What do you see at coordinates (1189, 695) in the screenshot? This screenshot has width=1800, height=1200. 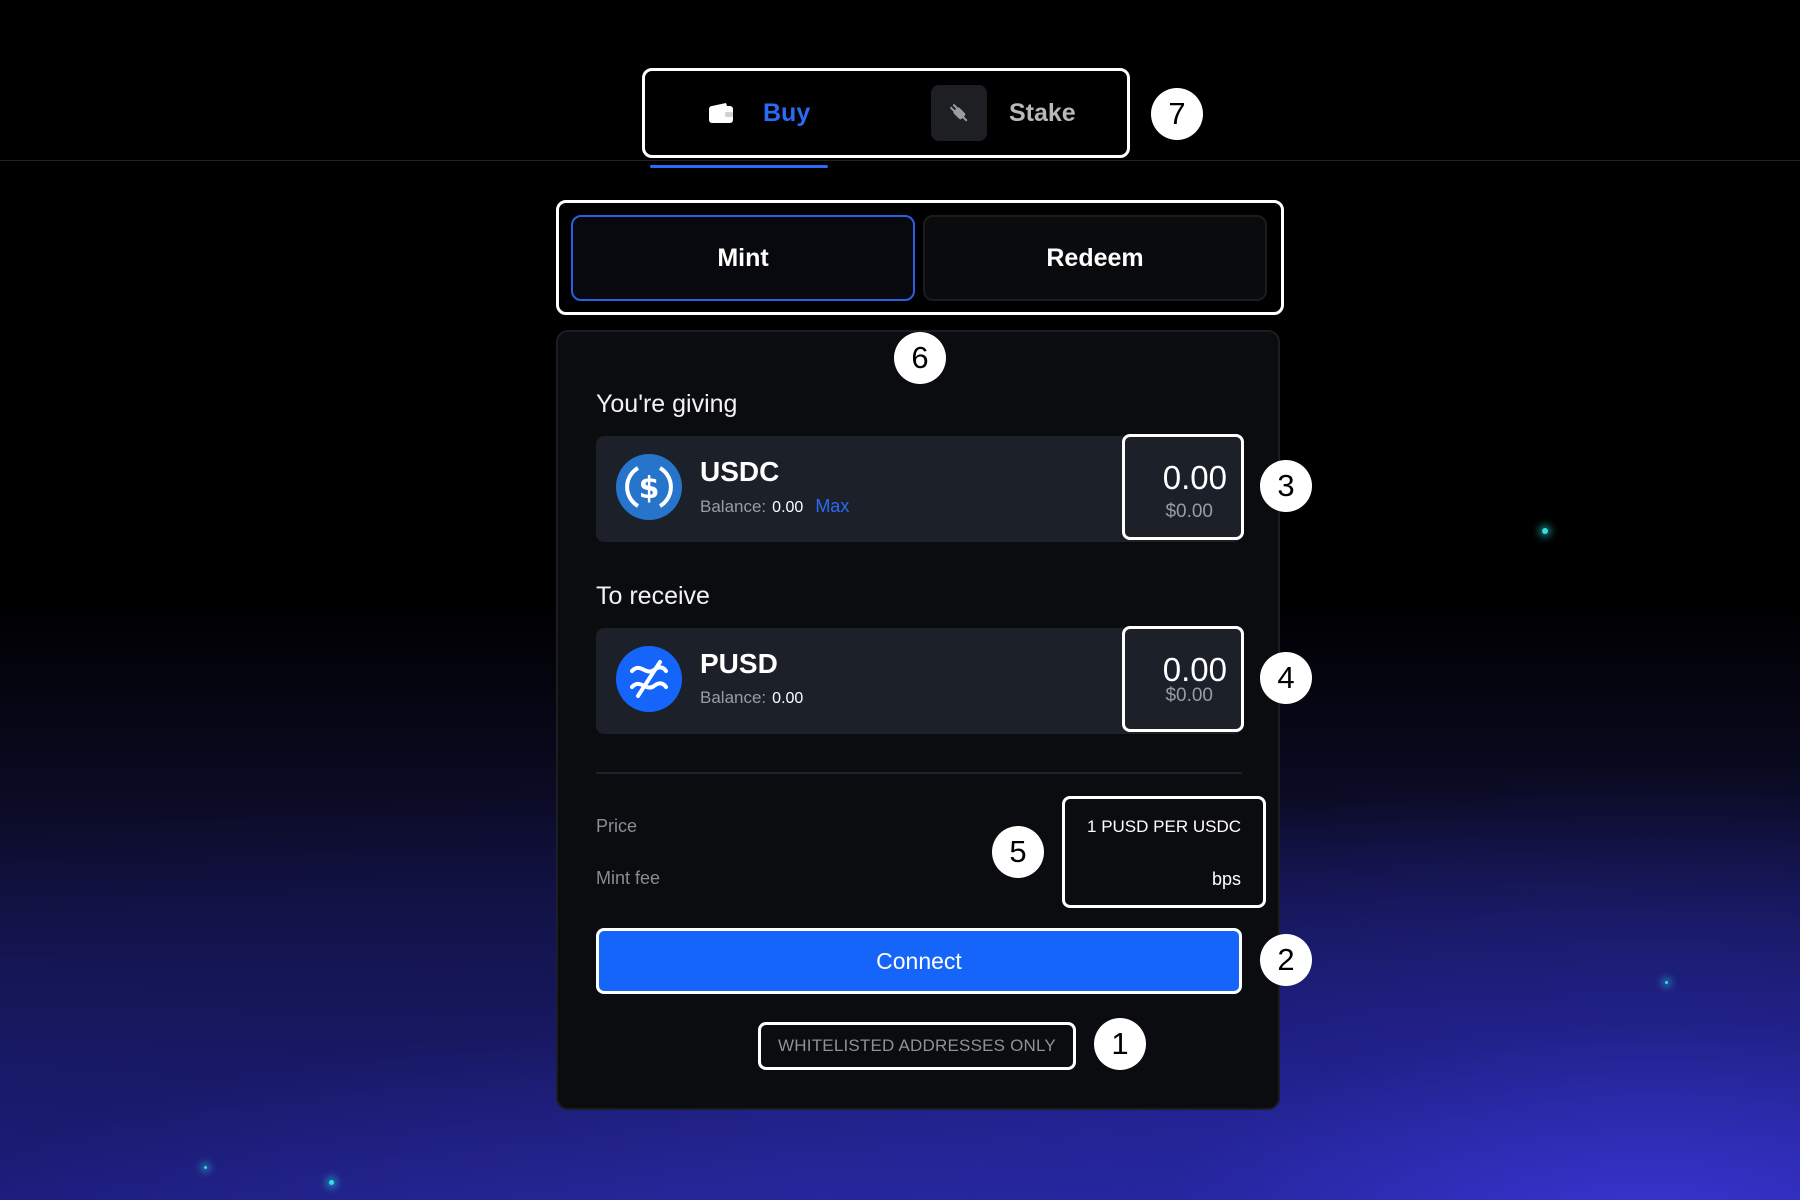 I see `receive-amount-usd: $0.00` at bounding box center [1189, 695].